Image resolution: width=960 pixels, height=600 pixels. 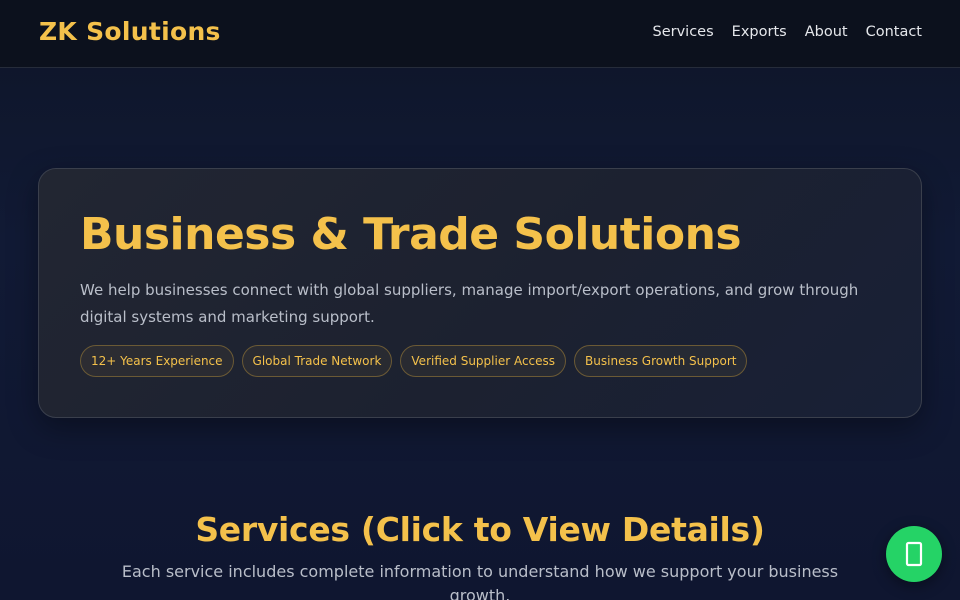 I want to click on brand-logo: ZK Solutions, so click(x=130, y=31).